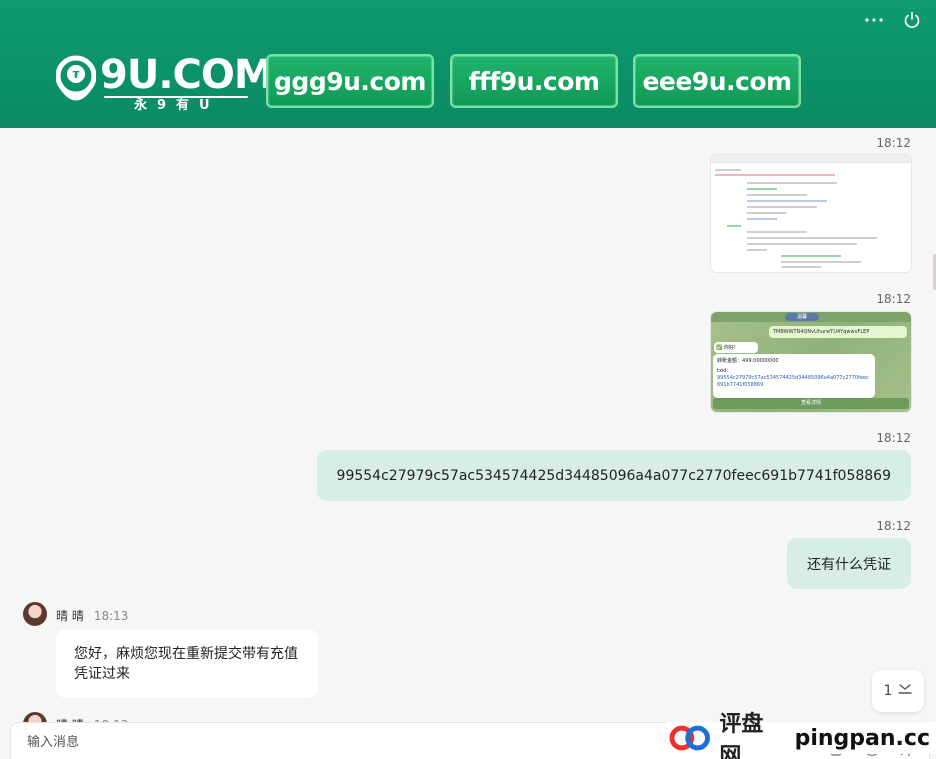 This screenshot has height=759, width=936. I want to click on tg-address: TMBWWTN4QNvUhurwTU4YqwwvFLEP, so click(838, 332).